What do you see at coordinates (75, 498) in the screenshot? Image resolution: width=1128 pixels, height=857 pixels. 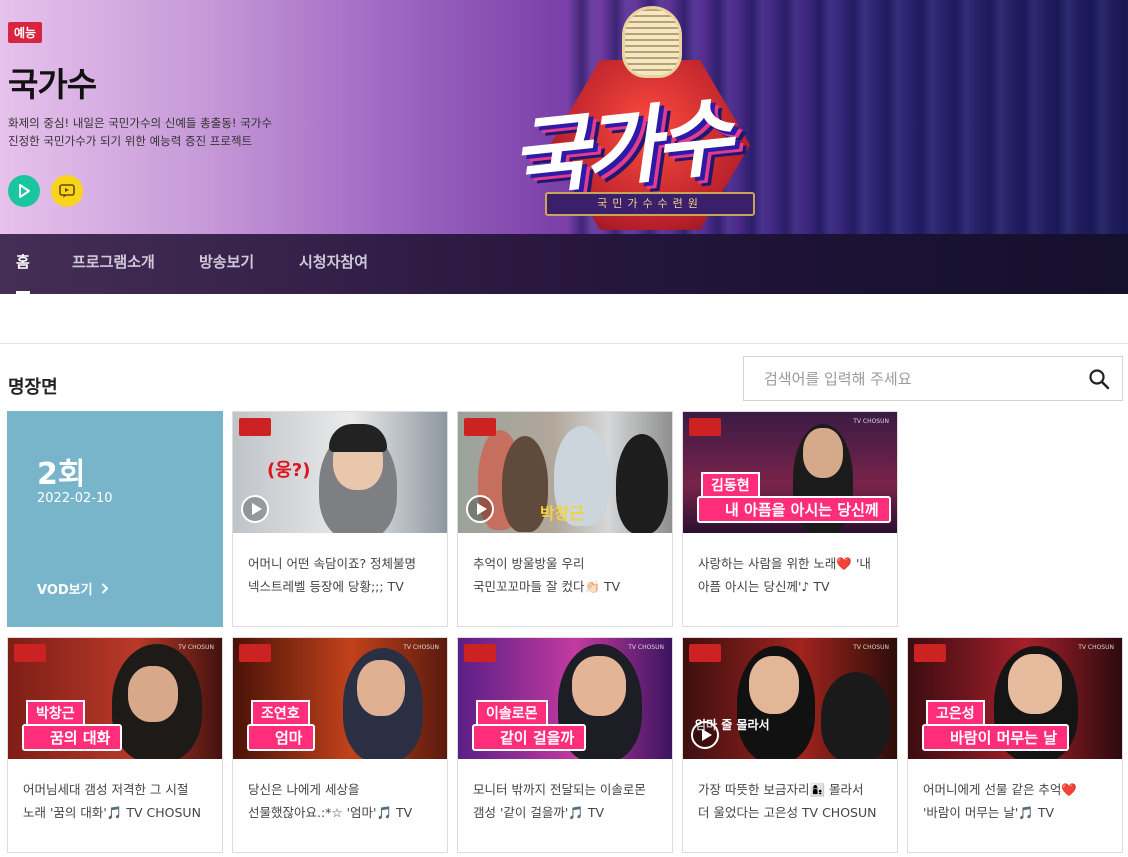 I see `episode-date: 2022-02-10` at bounding box center [75, 498].